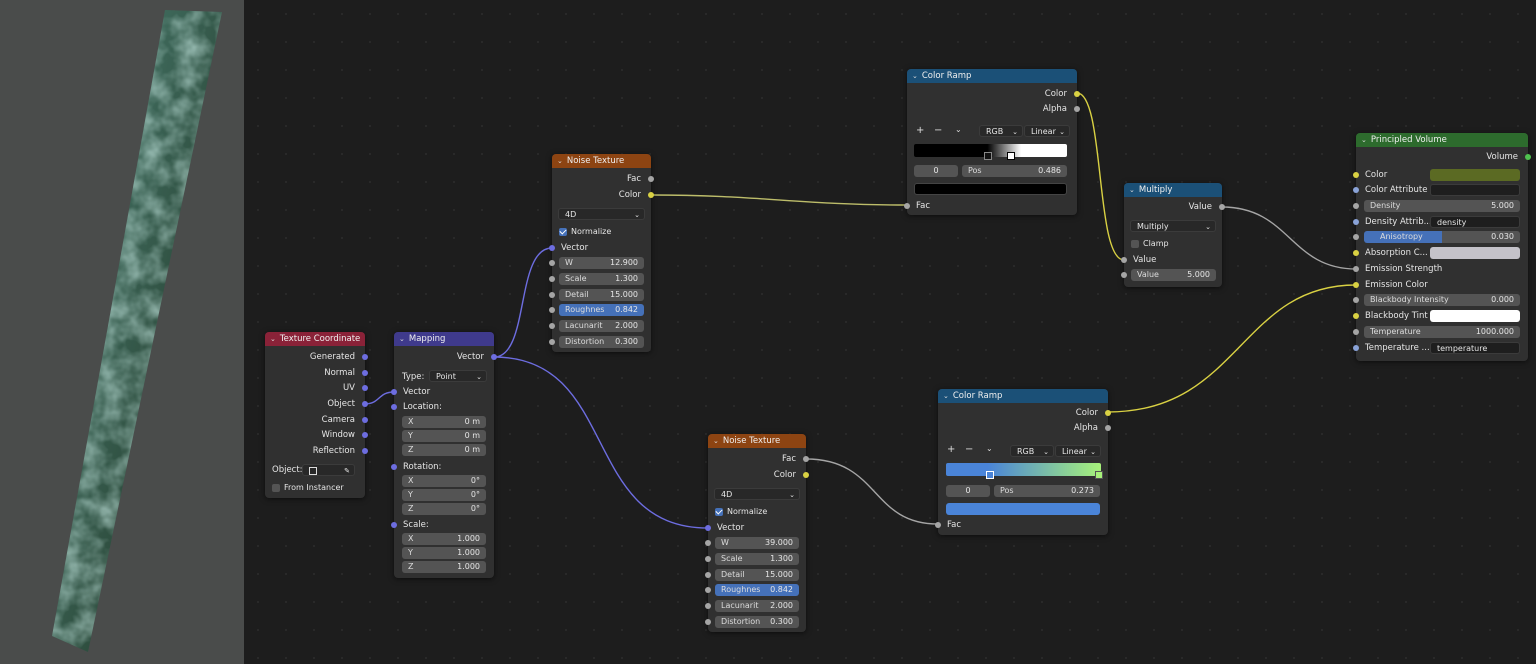 The image size is (1536, 664). What do you see at coordinates (1475, 222) in the screenshot?
I see `density-attribute-field: density` at bounding box center [1475, 222].